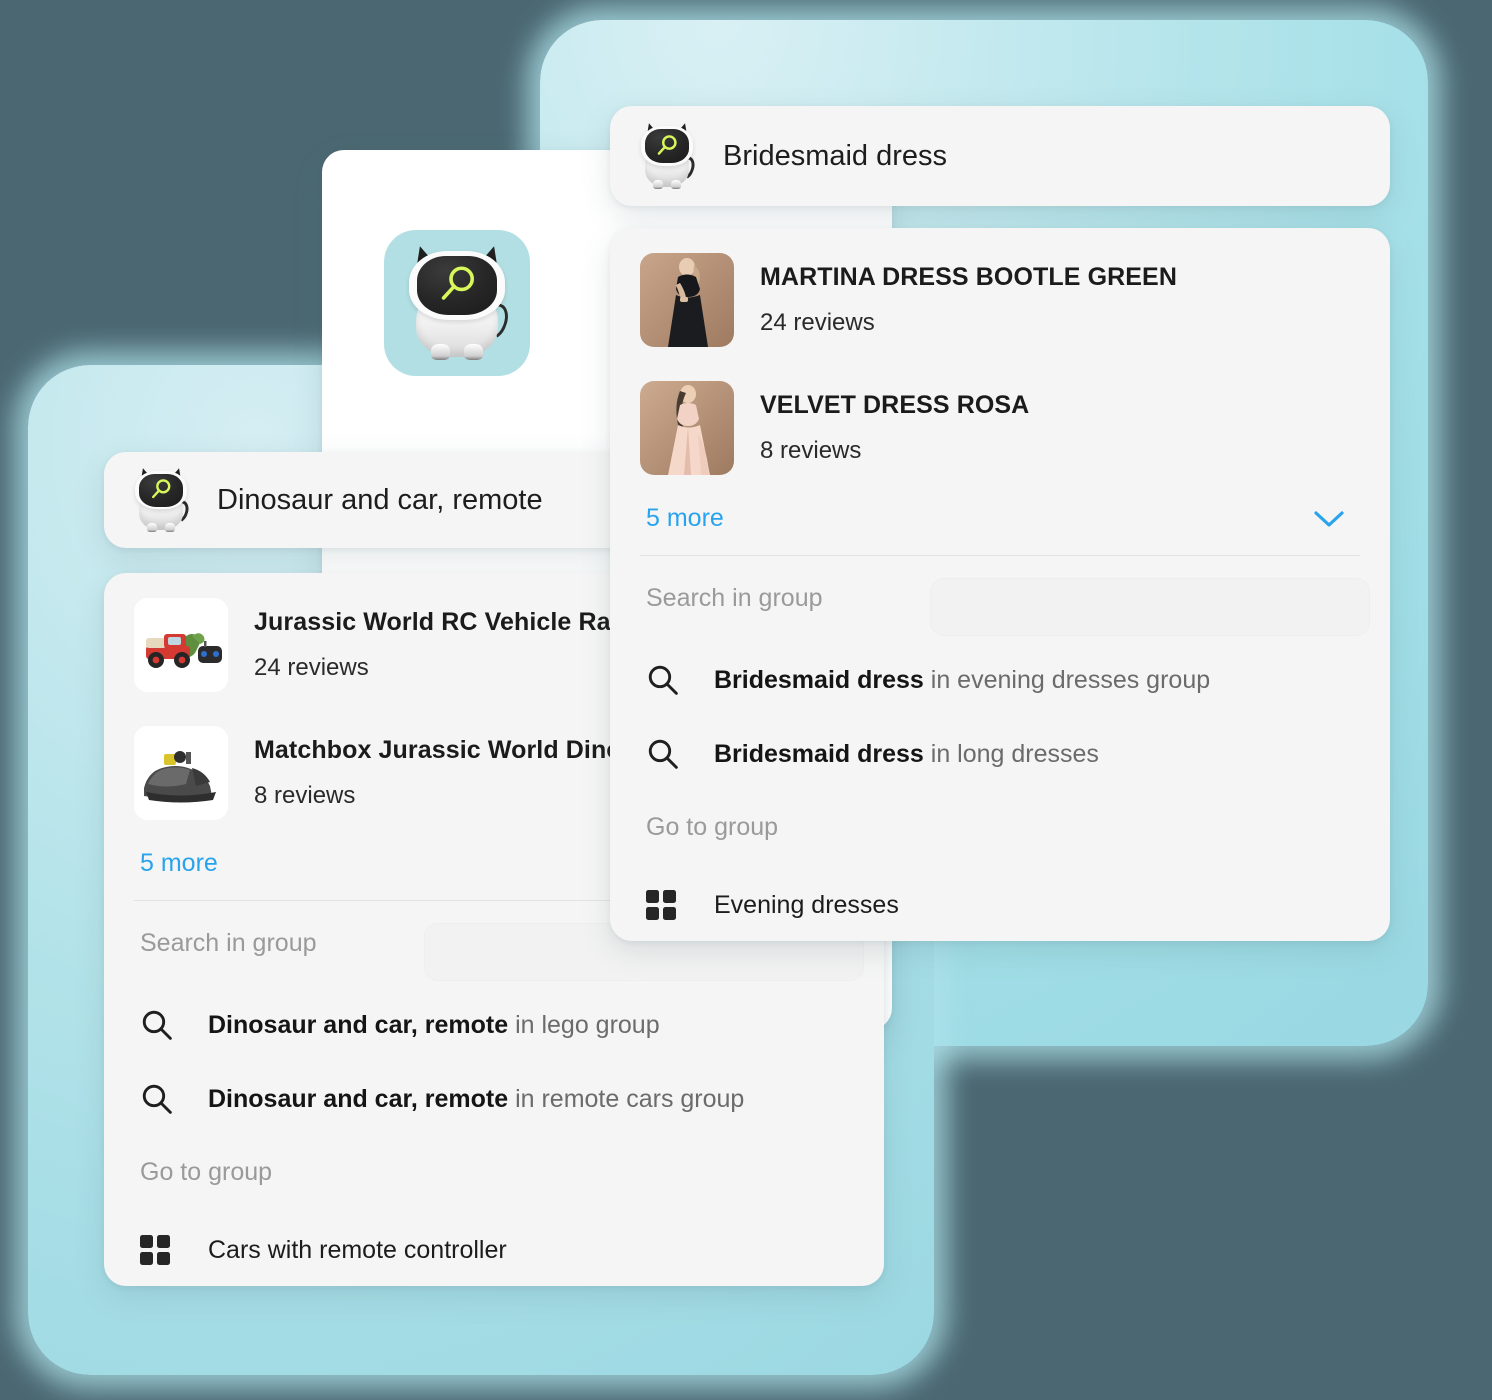 Image resolution: width=1492 pixels, height=1400 pixels. Describe the element at coordinates (687, 428) in the screenshot. I see `rose-velvet-dress-thumbnail` at that location.